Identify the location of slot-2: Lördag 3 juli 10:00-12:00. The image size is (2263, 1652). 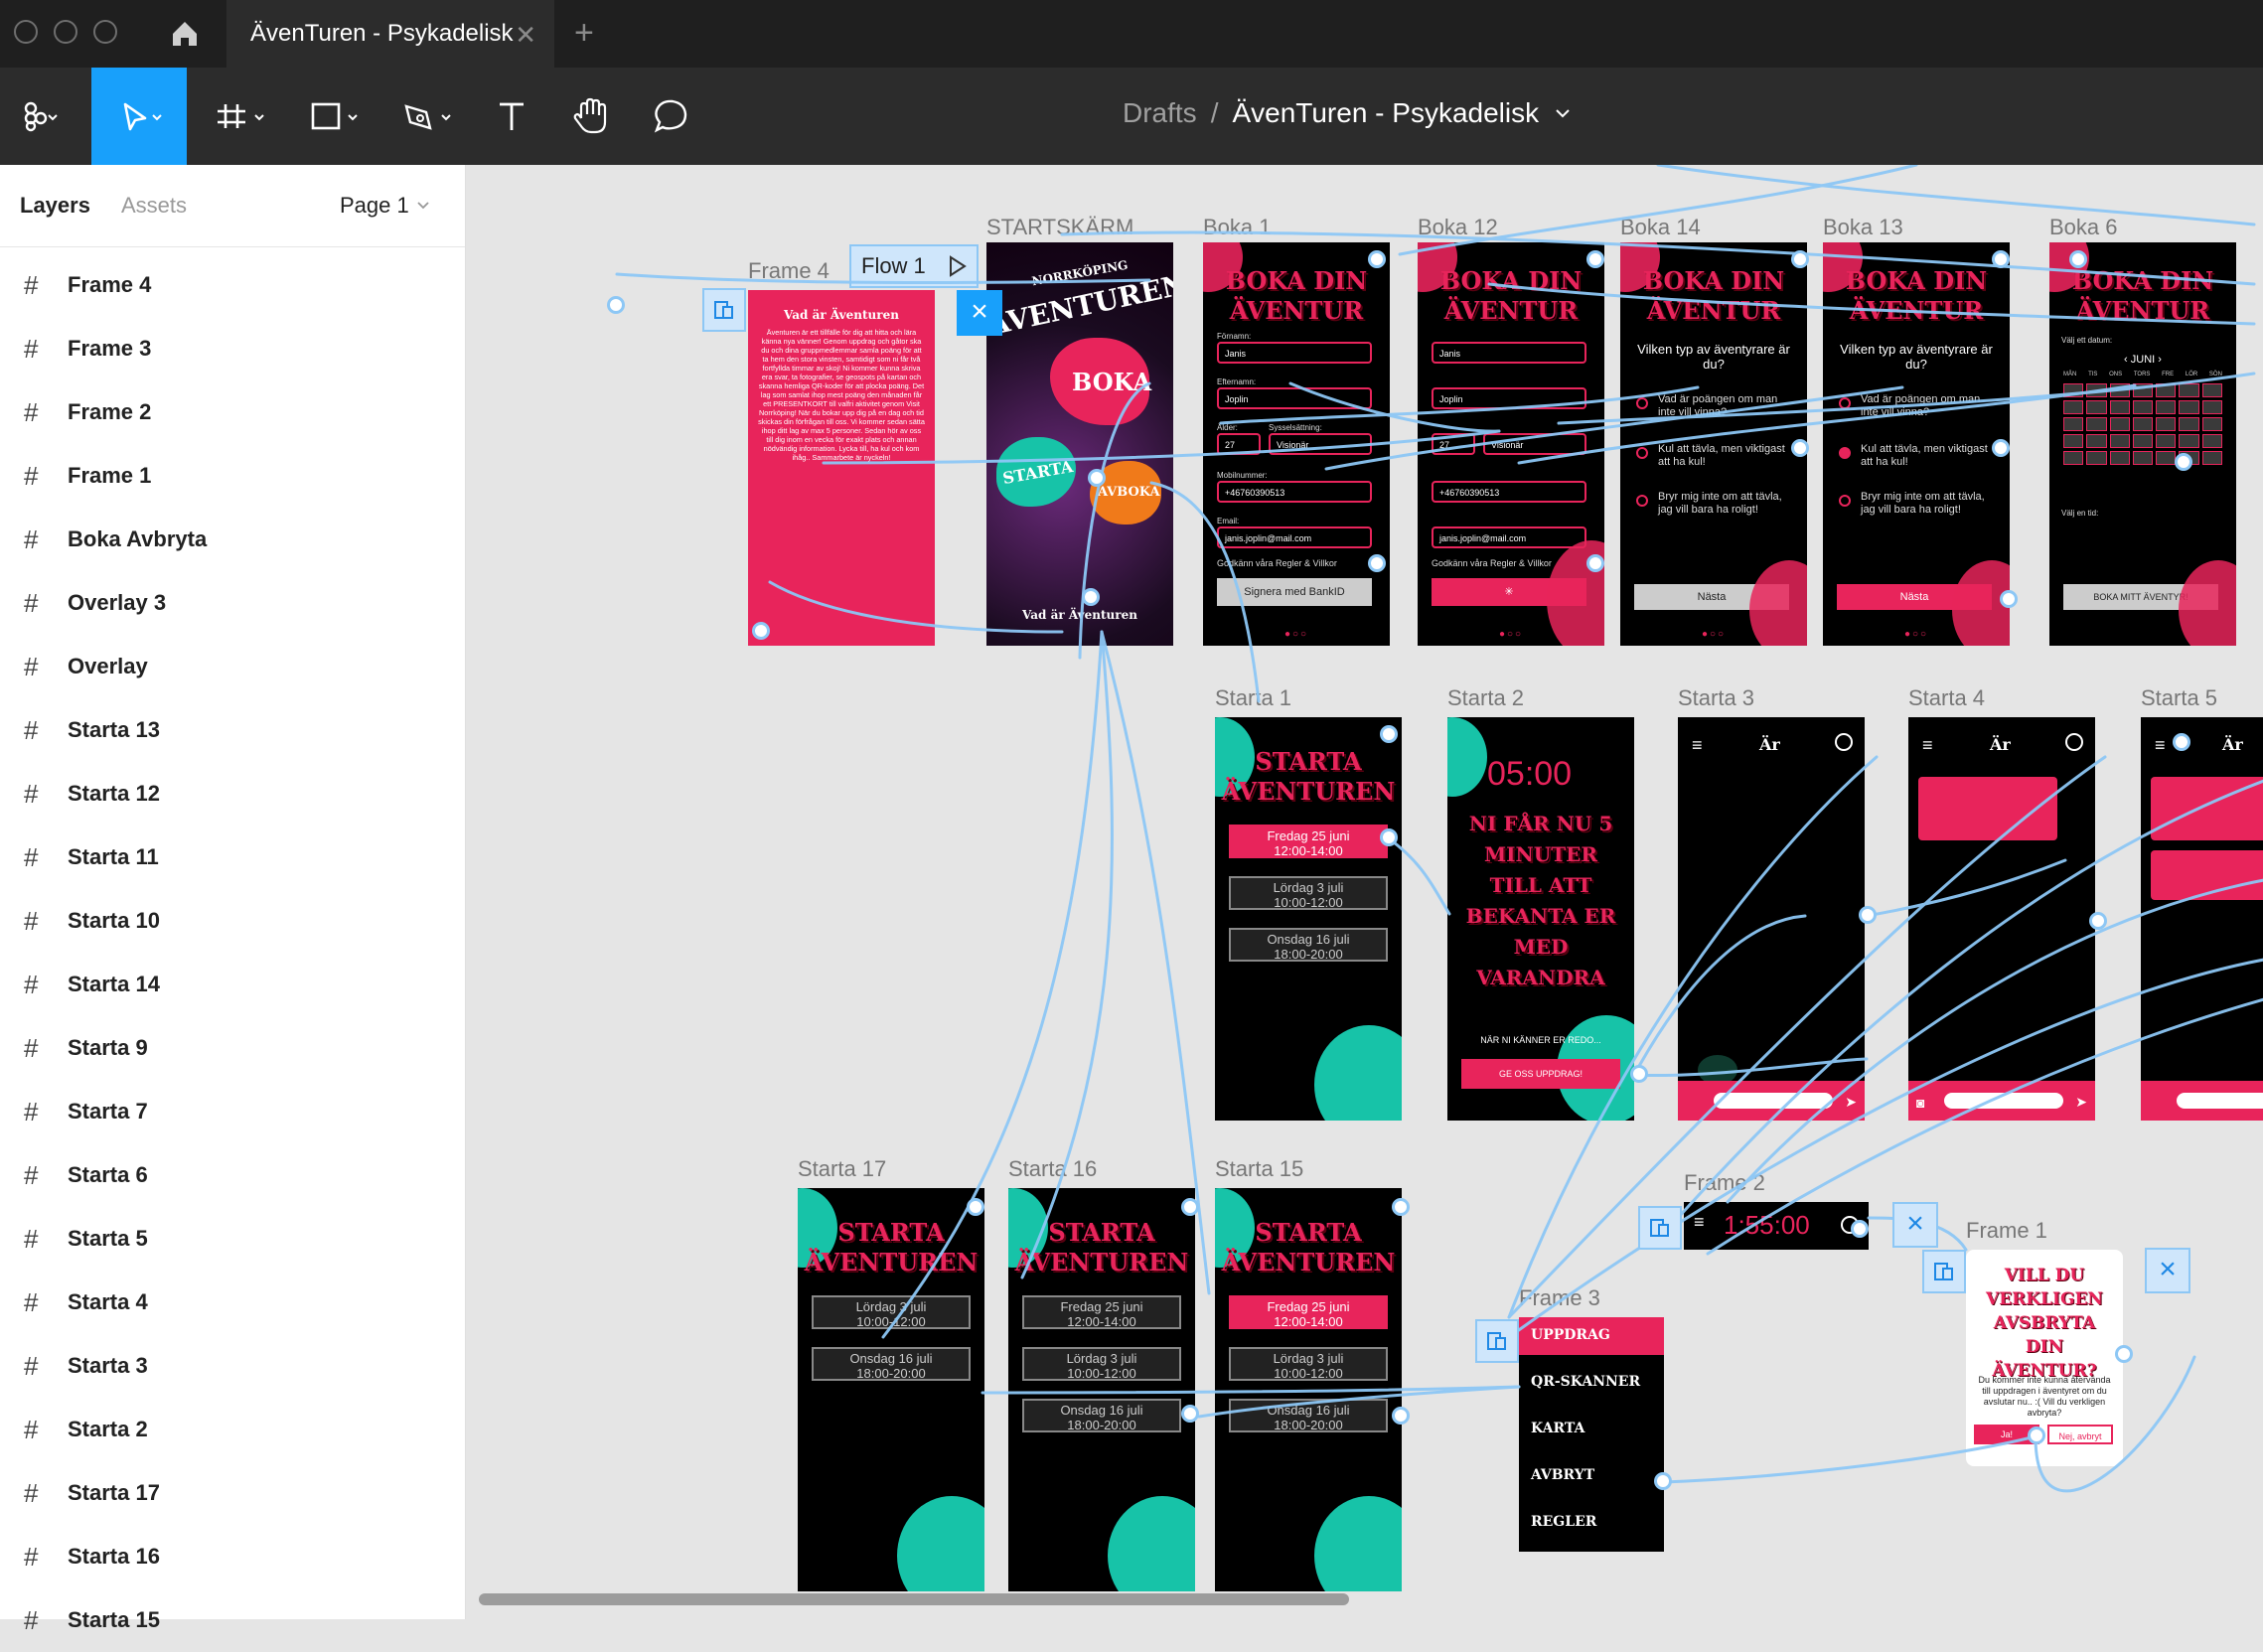
(1308, 1364).